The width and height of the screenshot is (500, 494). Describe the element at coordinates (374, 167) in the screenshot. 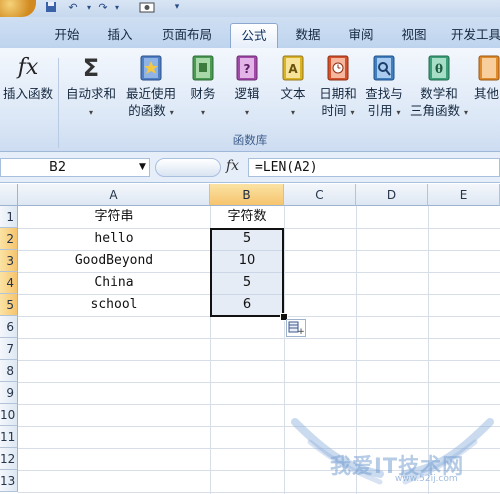

I see `formula-input: =LEN(A2)` at that location.